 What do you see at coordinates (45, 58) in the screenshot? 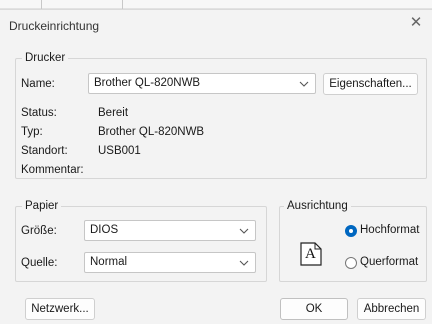
I see `printer-group-legend: Drucker` at bounding box center [45, 58].